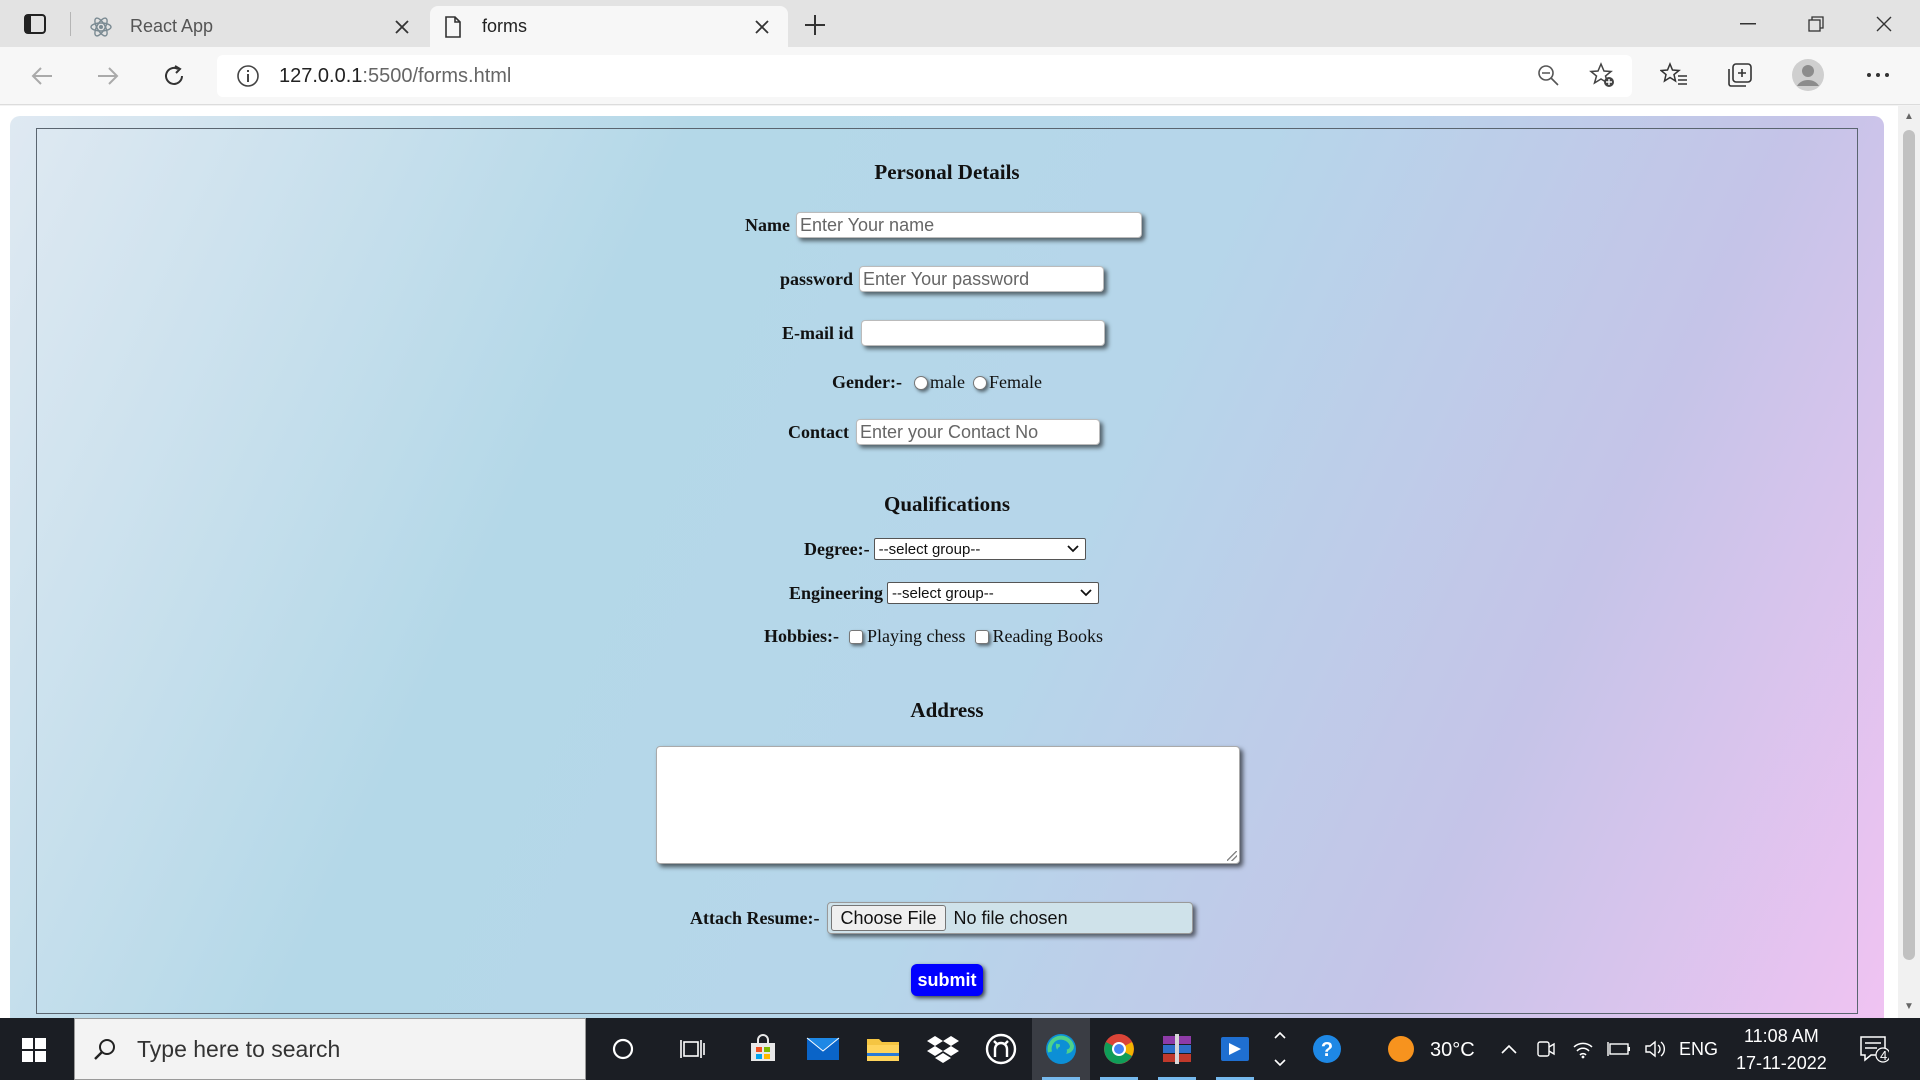  I want to click on profile-button, so click(1808, 75).